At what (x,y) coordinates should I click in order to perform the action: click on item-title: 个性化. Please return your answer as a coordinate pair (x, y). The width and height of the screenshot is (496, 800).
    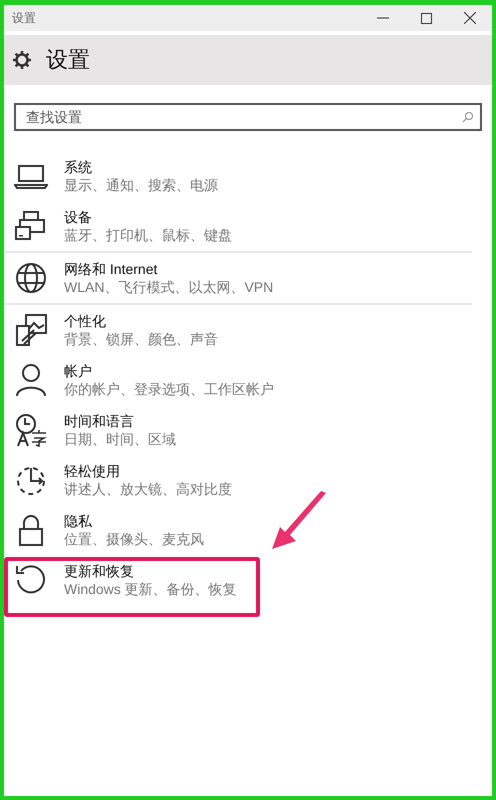
    Looking at the image, I should click on (141, 321).